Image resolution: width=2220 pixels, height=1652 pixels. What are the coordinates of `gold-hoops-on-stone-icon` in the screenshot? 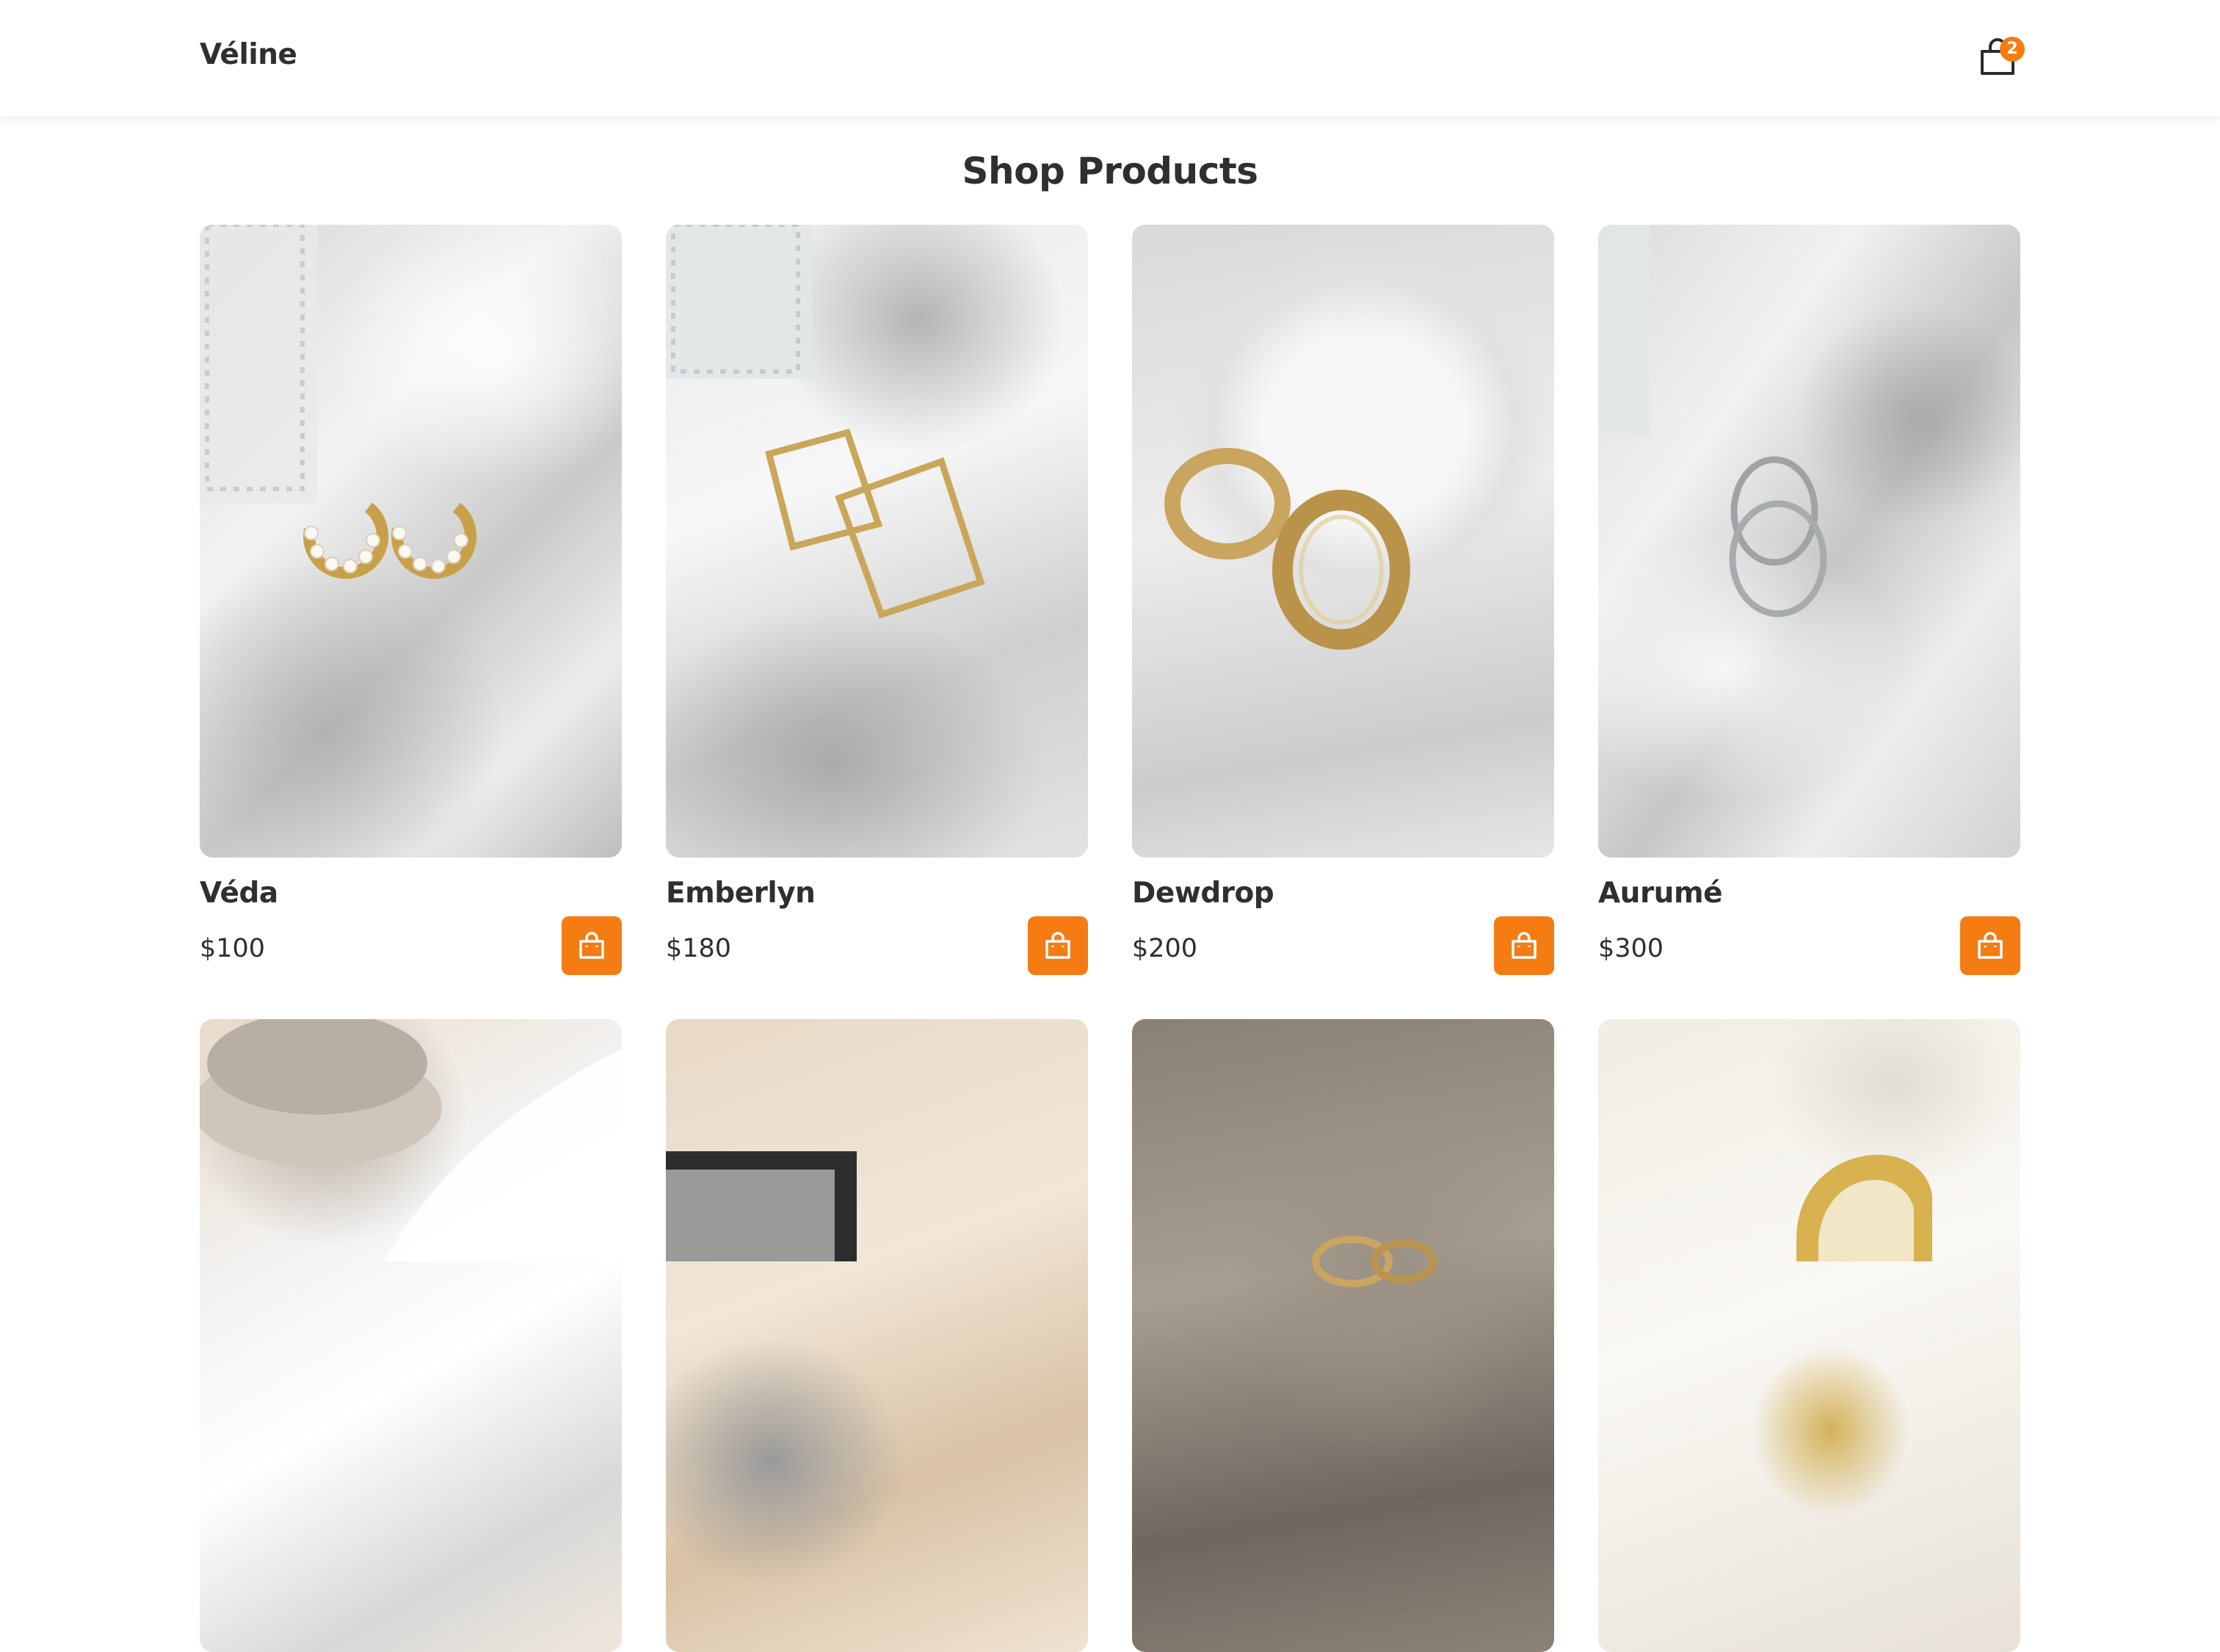 It's located at (1374, 1261).